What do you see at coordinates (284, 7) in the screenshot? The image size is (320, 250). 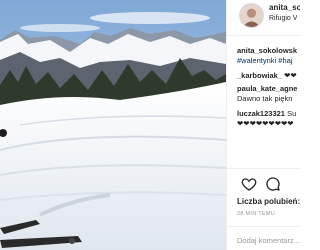 I see `post-username: anita_so` at bounding box center [284, 7].